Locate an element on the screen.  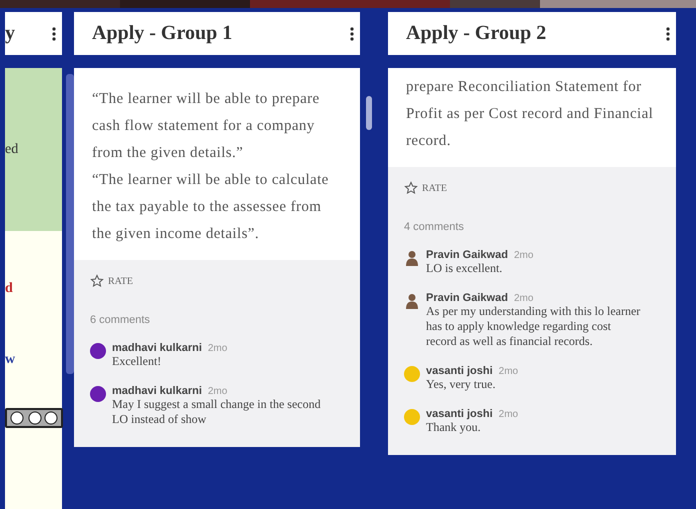
comment-text: Thank you. is located at coordinates (454, 427).